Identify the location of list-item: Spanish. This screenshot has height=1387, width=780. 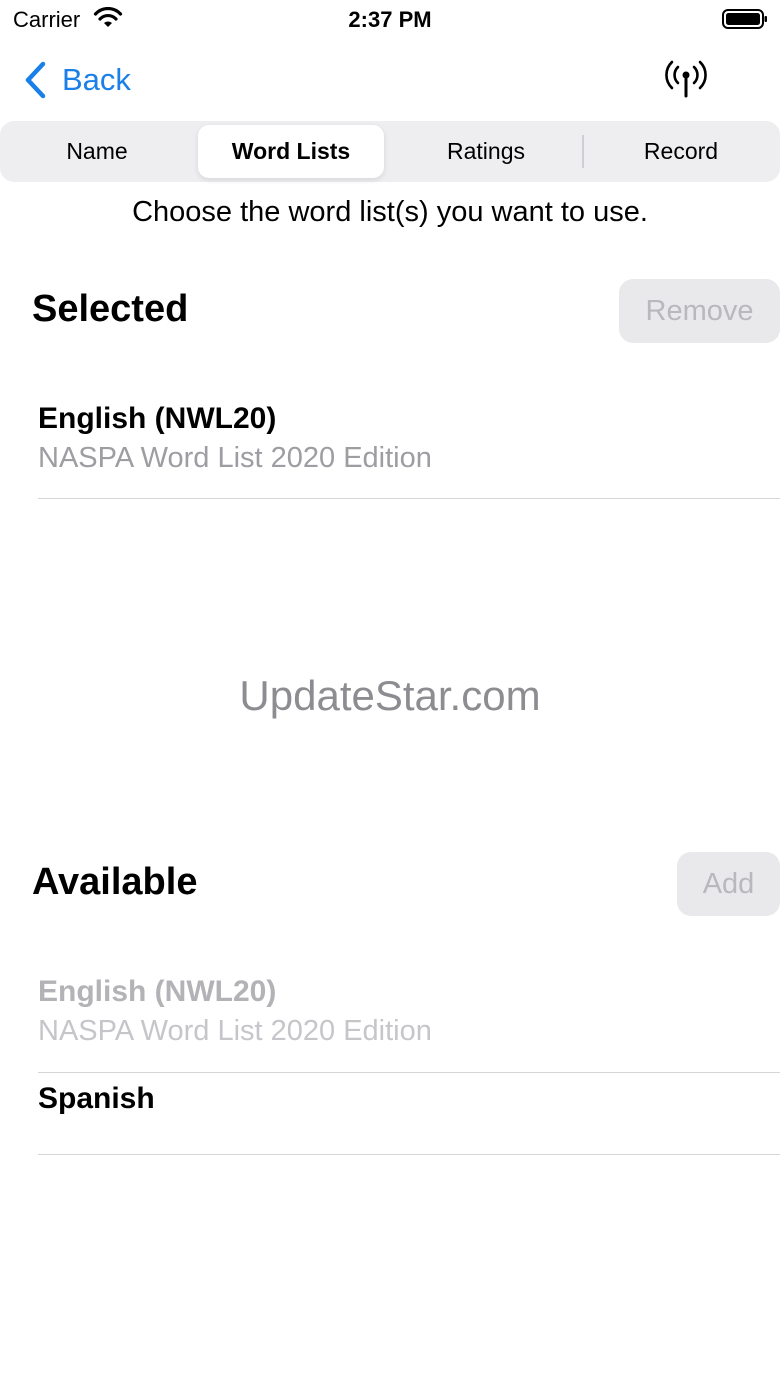
(409, 1099).